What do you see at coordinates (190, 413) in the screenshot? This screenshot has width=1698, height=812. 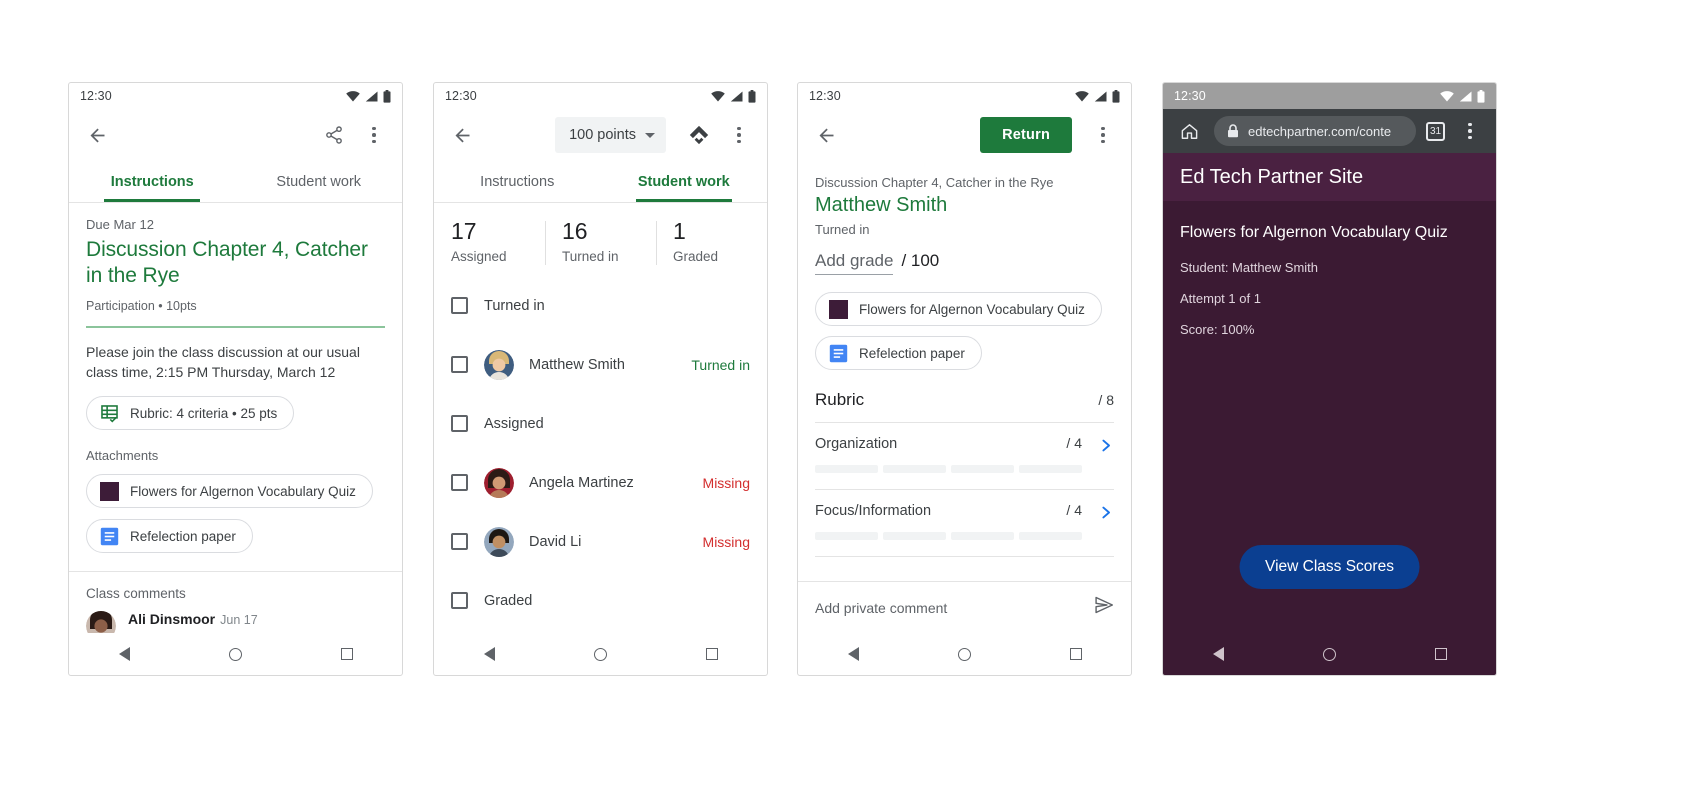 I see `rubric-chip: Rubric: 4 criteria • 25 pts` at bounding box center [190, 413].